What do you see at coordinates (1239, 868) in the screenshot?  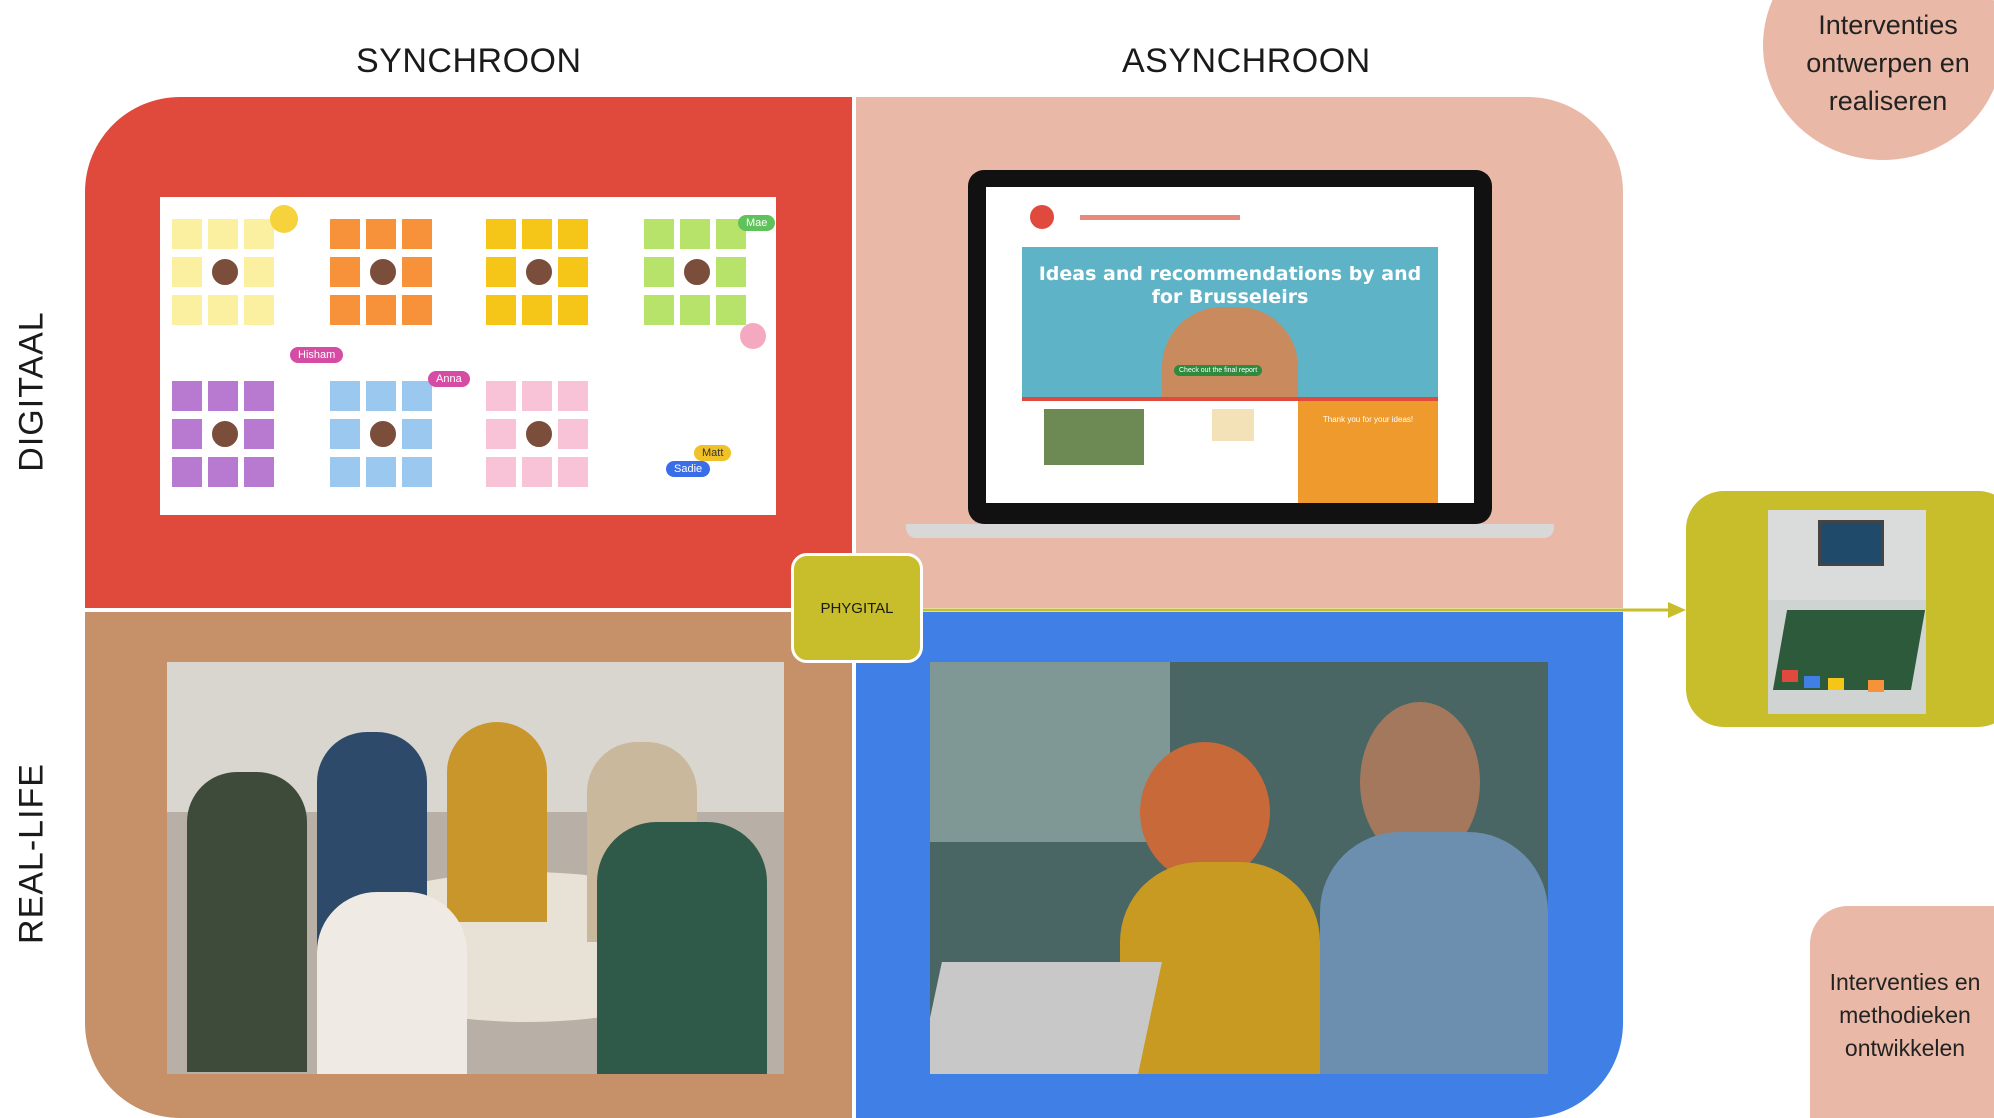 I see `one-on-one-meeting-photo` at bounding box center [1239, 868].